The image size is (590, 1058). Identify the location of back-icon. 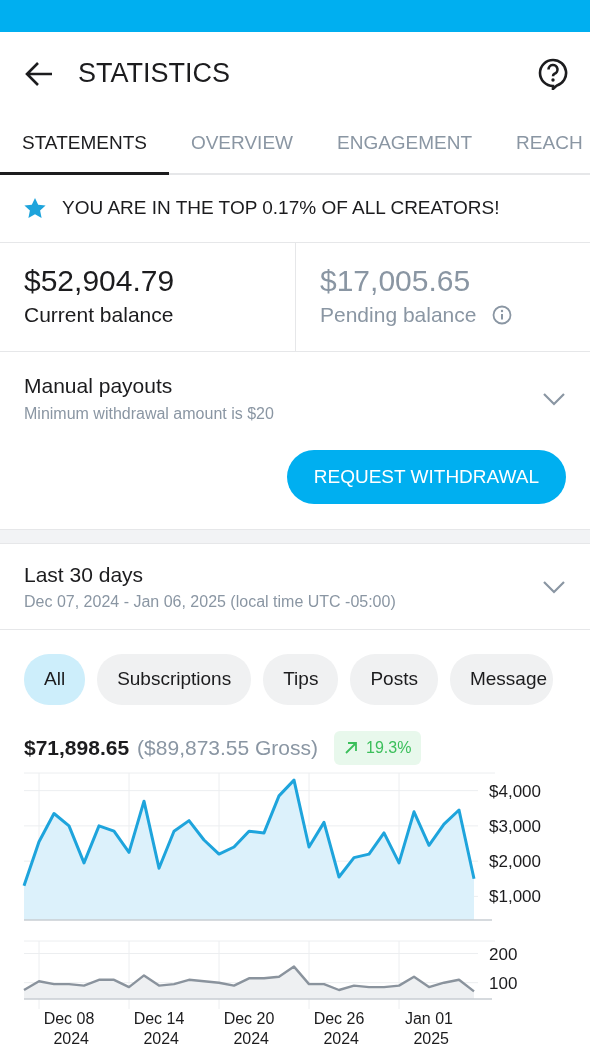
(39, 73).